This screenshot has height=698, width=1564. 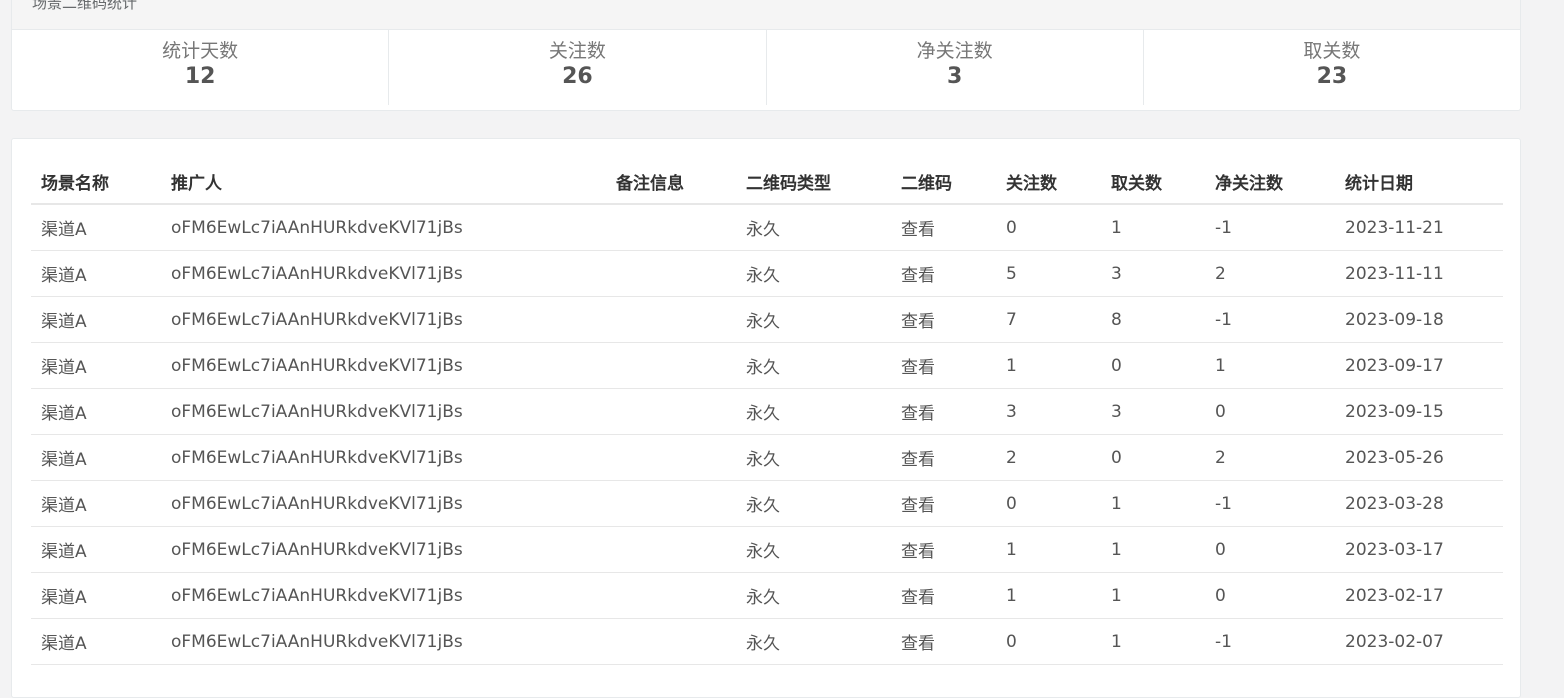 I want to click on column-header-net-follows: 净关注数, so click(x=1270, y=182).